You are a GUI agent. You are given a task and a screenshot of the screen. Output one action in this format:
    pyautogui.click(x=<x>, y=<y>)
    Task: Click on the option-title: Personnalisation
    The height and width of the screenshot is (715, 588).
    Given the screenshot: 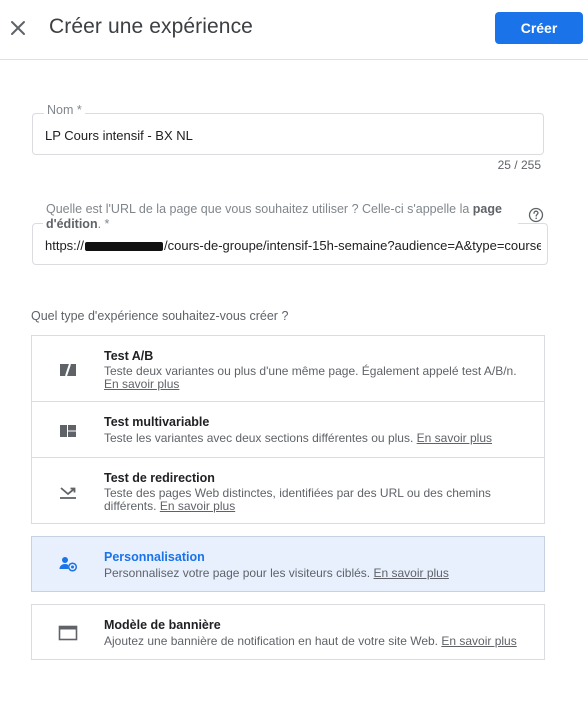 What is the action you would take?
    pyautogui.click(x=154, y=557)
    